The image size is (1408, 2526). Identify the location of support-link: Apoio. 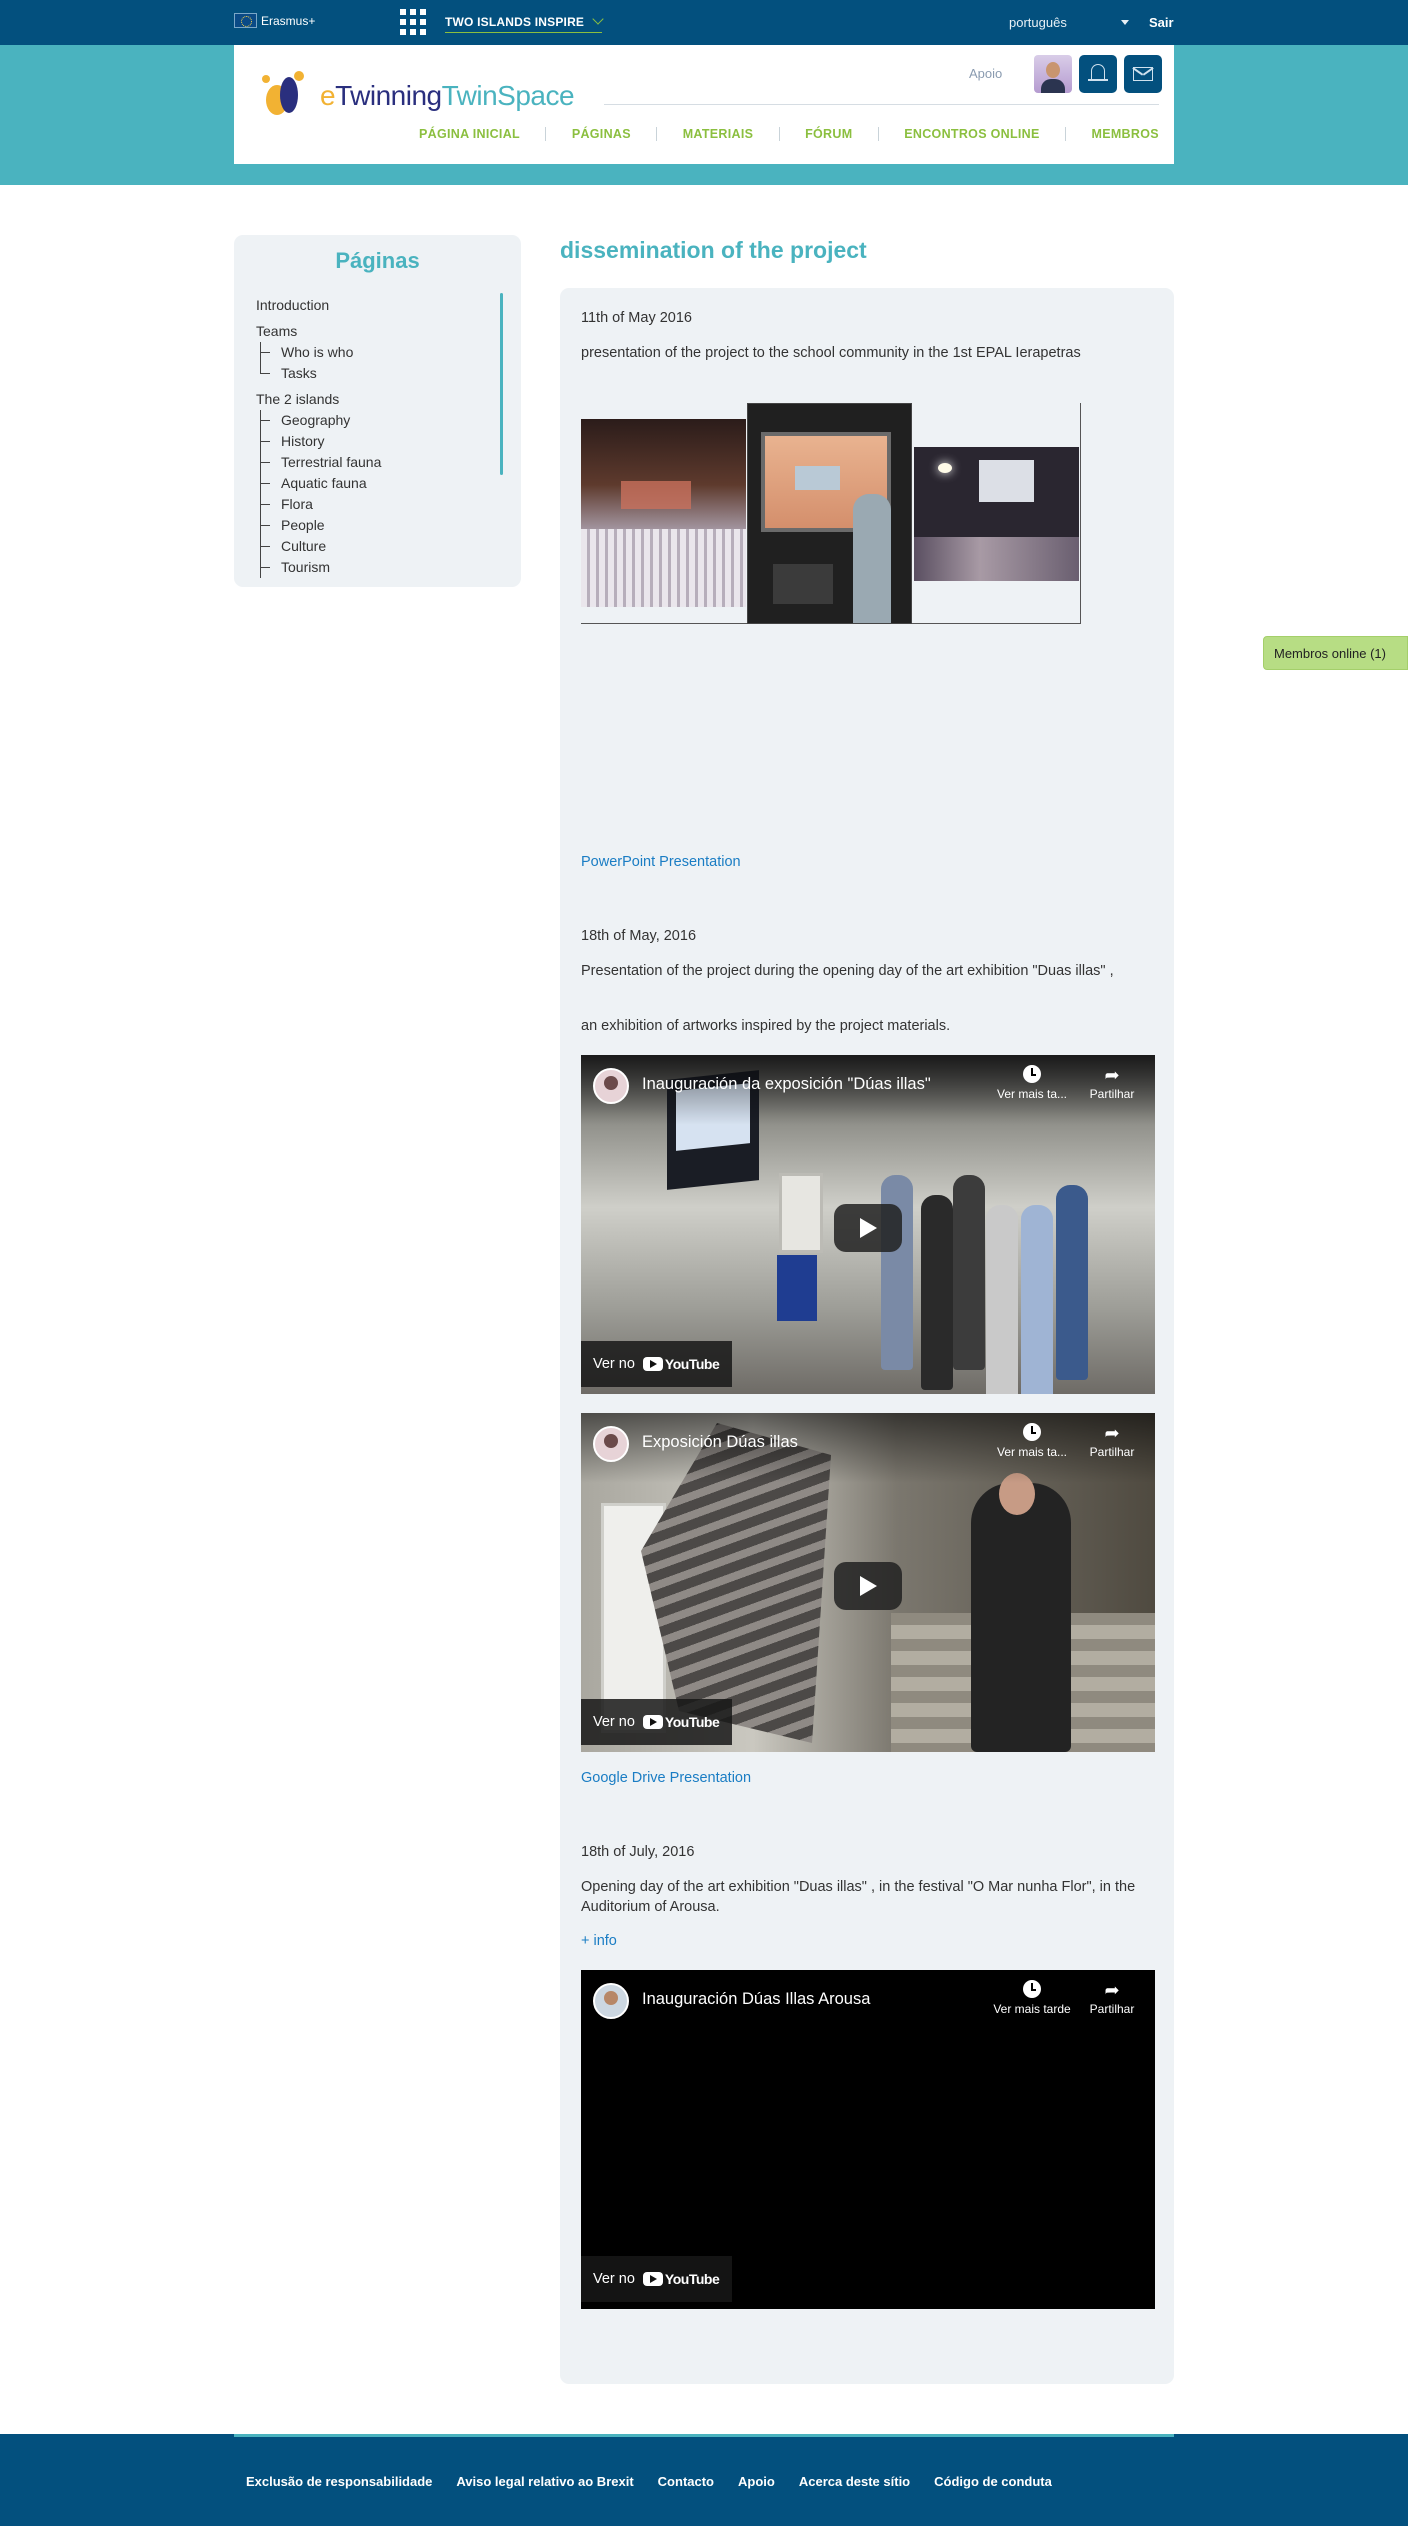
(985, 73).